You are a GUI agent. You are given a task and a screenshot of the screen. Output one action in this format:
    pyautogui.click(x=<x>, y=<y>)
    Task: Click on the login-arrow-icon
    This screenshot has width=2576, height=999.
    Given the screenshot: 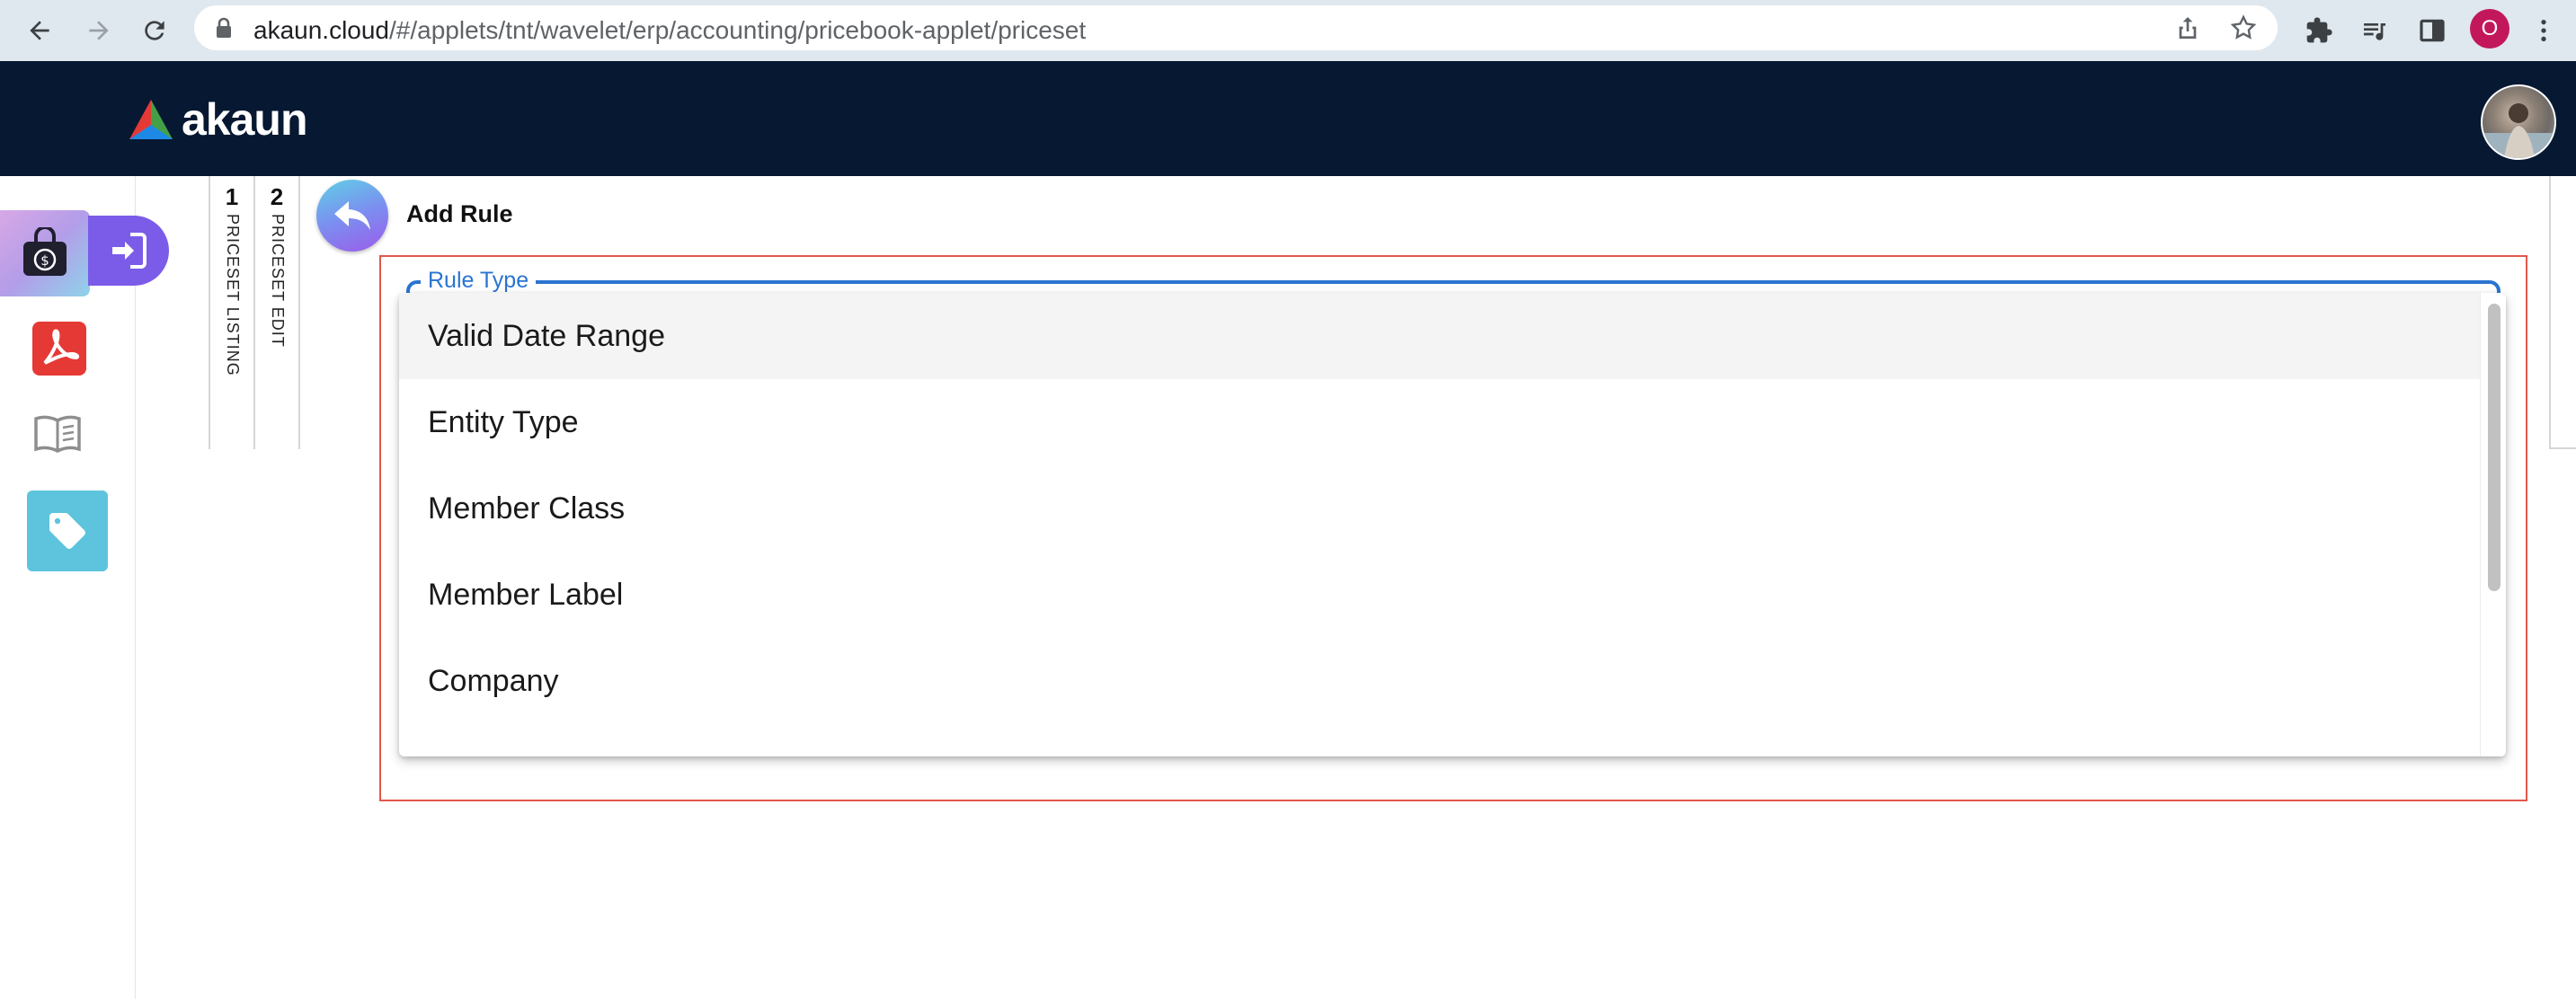 What is the action you would take?
    pyautogui.click(x=129, y=251)
    